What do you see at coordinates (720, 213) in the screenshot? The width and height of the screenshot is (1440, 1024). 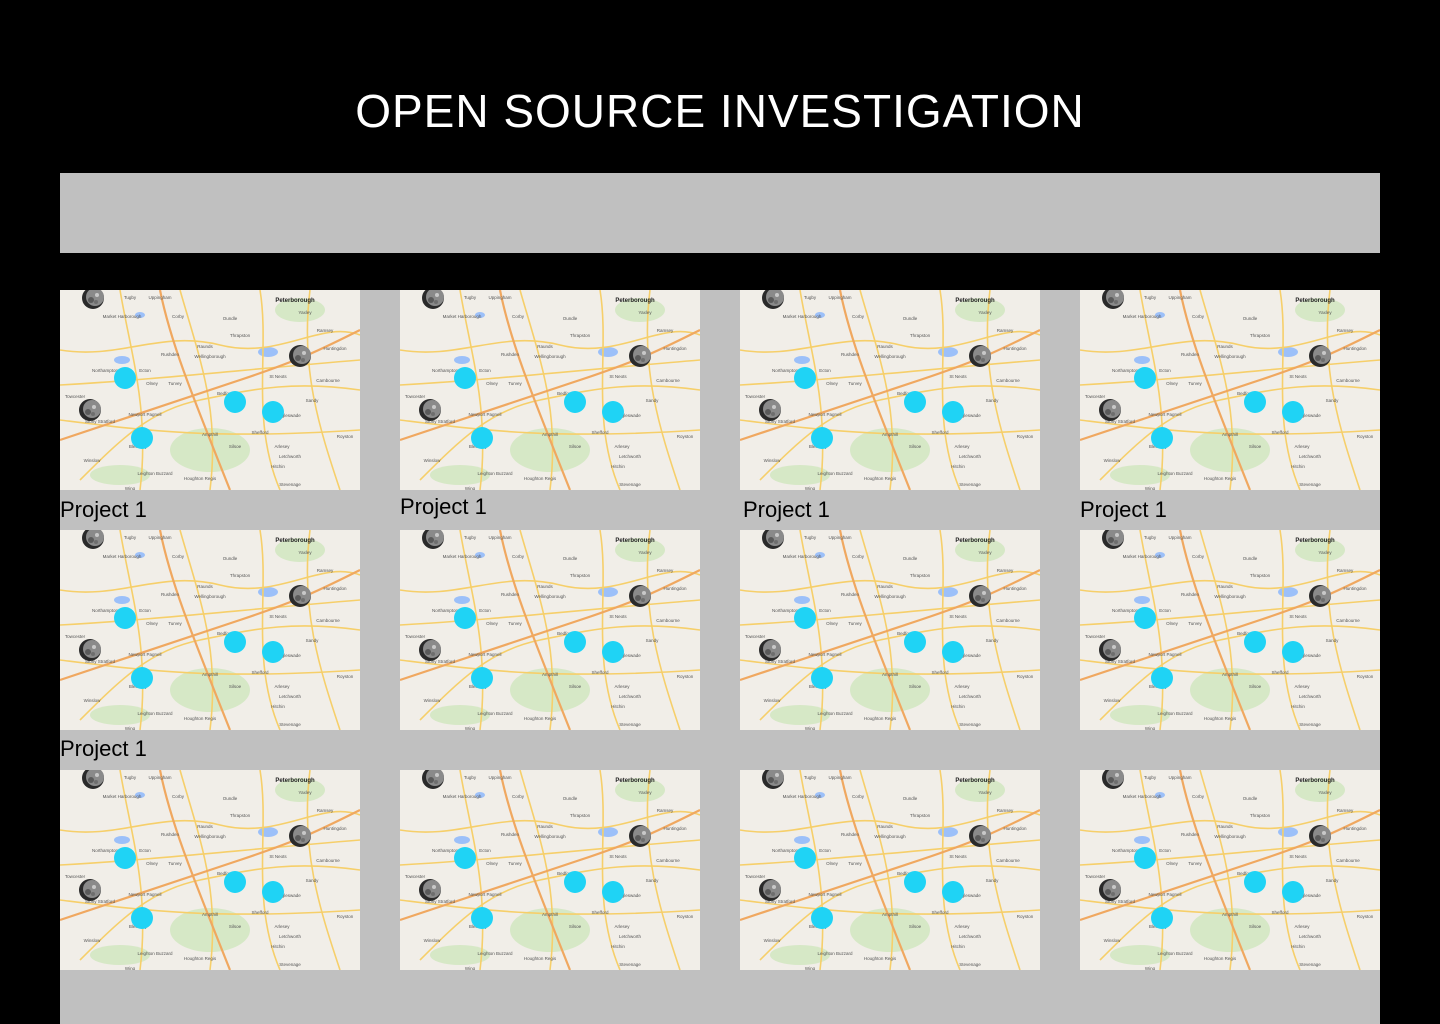 I see `search-bar` at bounding box center [720, 213].